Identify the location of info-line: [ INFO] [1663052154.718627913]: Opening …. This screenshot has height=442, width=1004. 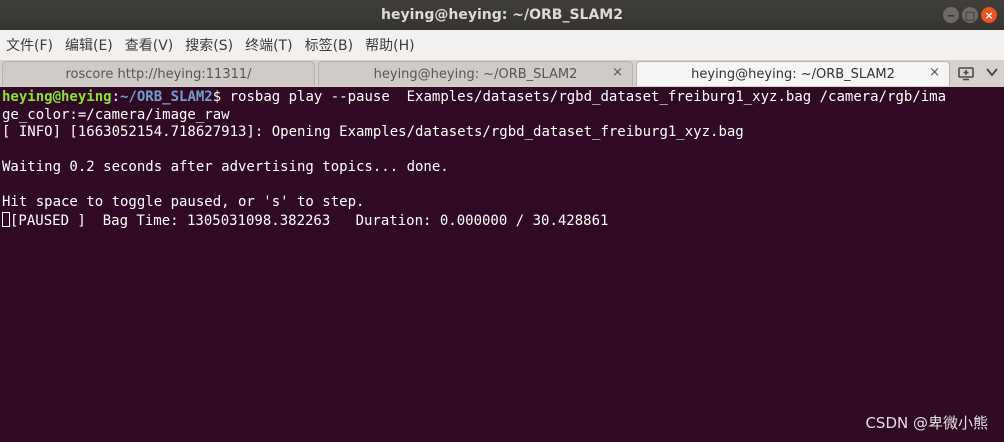
(373, 132).